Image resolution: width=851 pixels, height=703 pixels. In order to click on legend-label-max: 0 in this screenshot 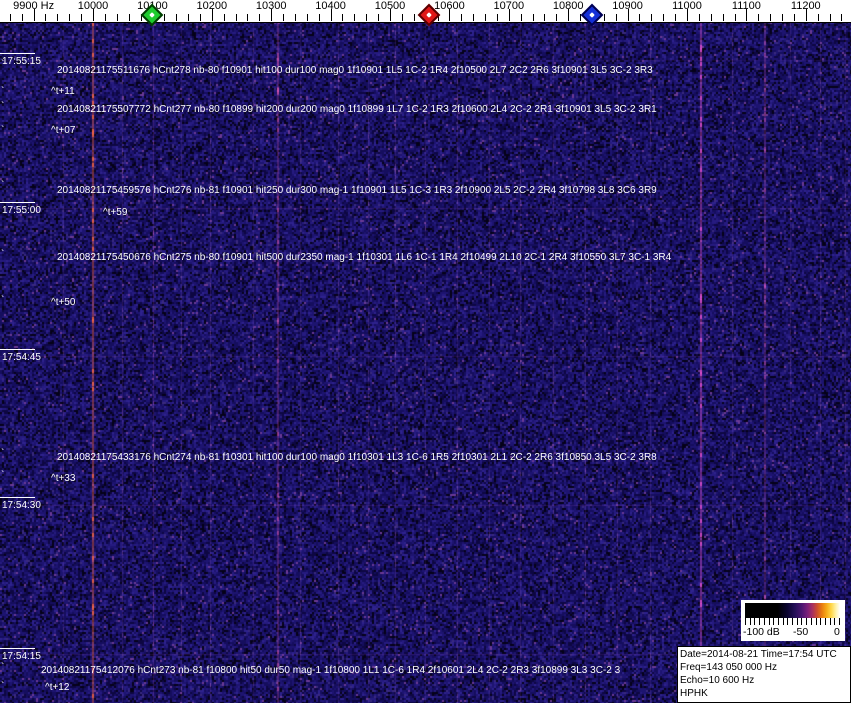, I will do `click(837, 632)`.